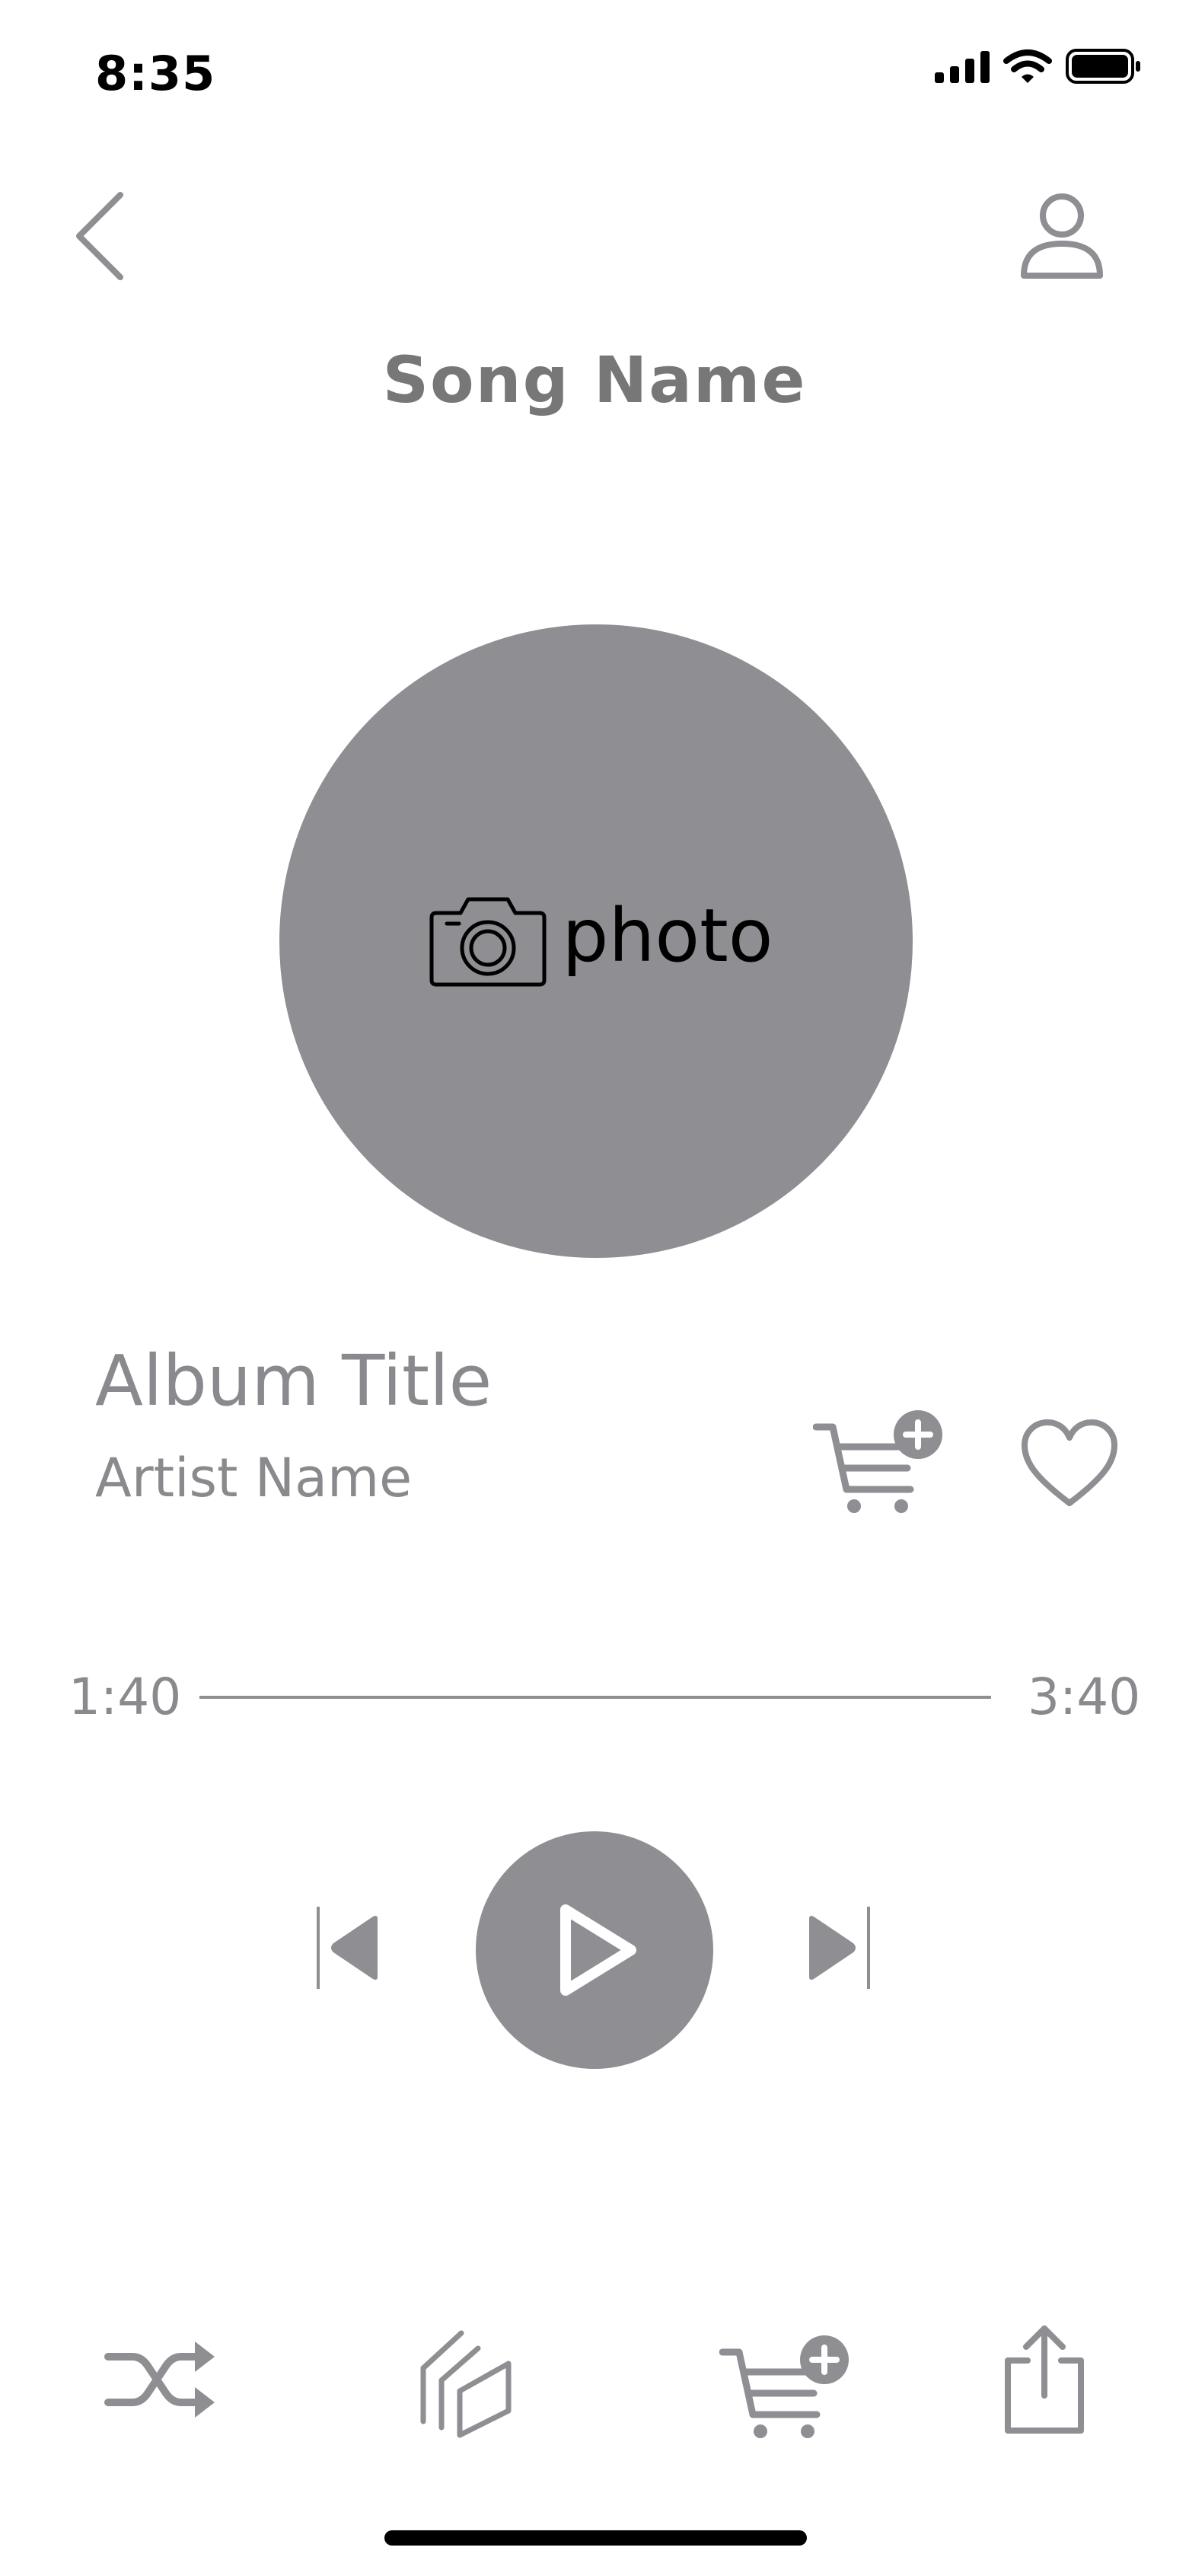 This screenshot has width=1189, height=2576. What do you see at coordinates (1027, 66) in the screenshot?
I see `wifi-icon` at bounding box center [1027, 66].